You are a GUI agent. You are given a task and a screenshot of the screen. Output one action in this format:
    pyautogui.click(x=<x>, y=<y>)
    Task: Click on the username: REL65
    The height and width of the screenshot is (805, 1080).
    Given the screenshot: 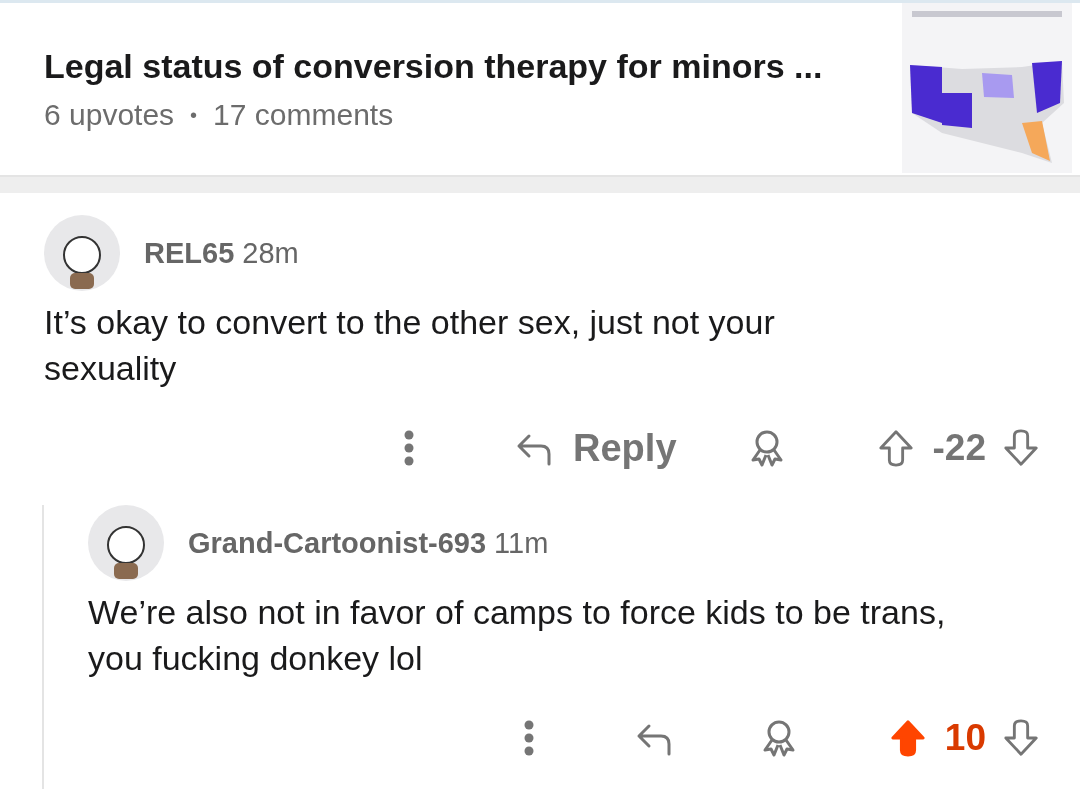 What is the action you would take?
    pyautogui.click(x=189, y=253)
    